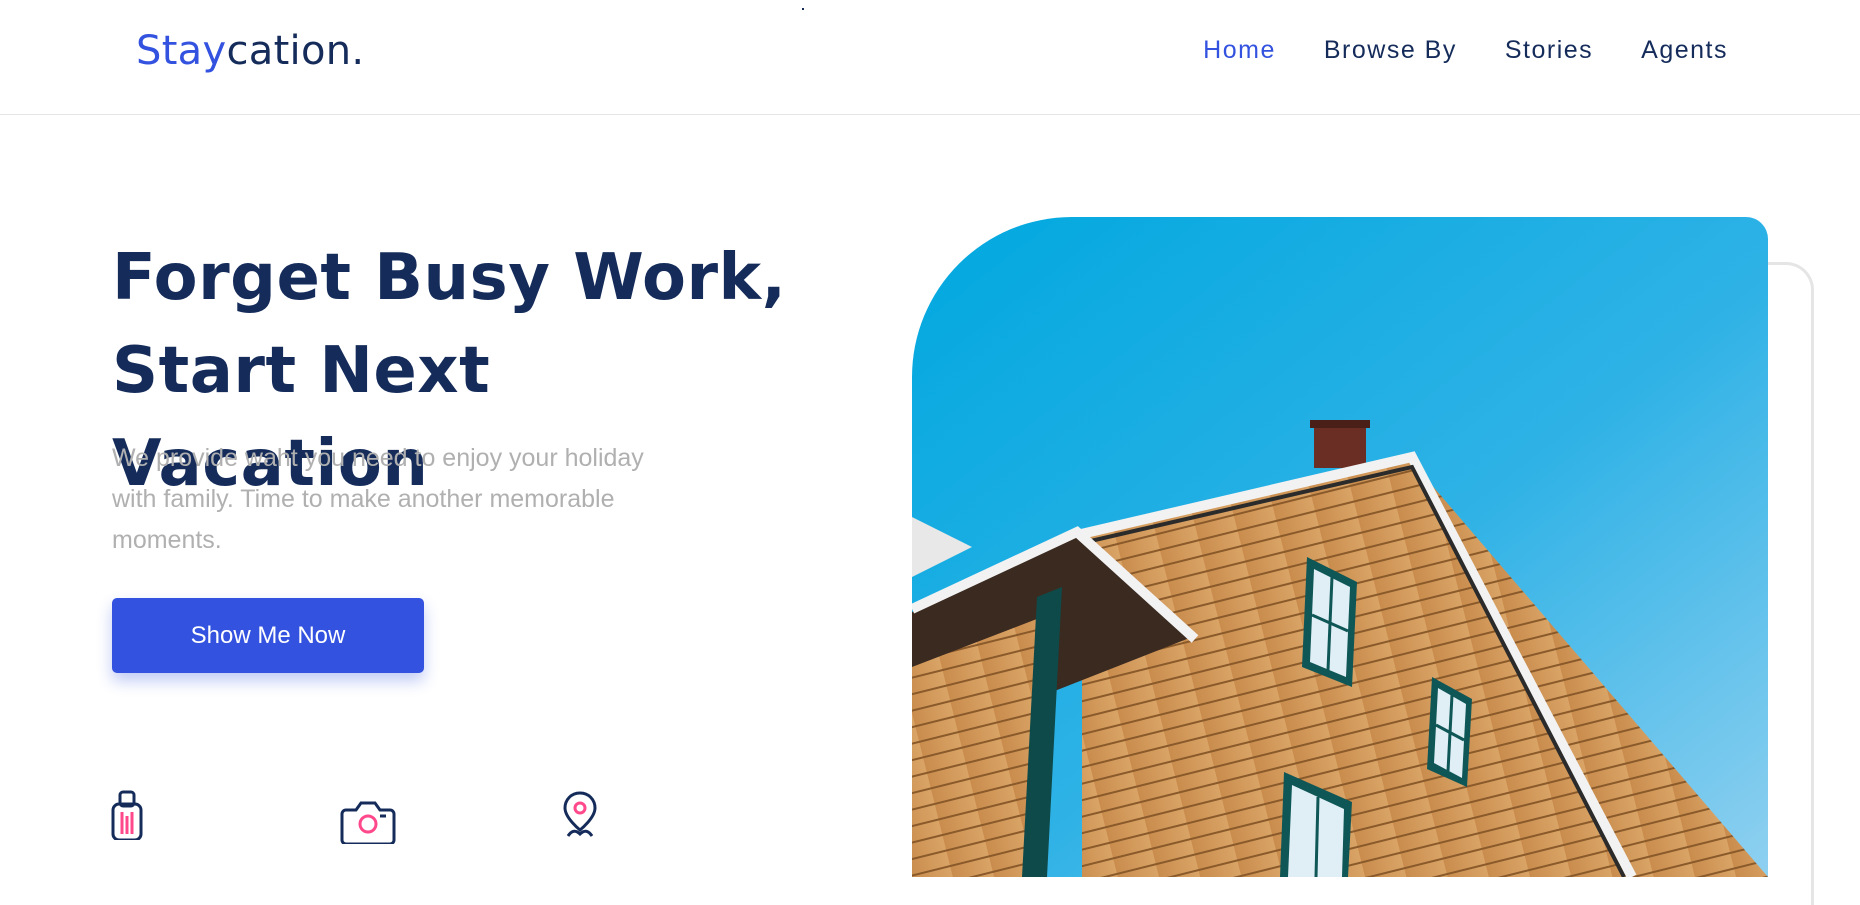  Describe the element at coordinates (181, 51) in the screenshot. I see `logo-accent: Stay` at that location.